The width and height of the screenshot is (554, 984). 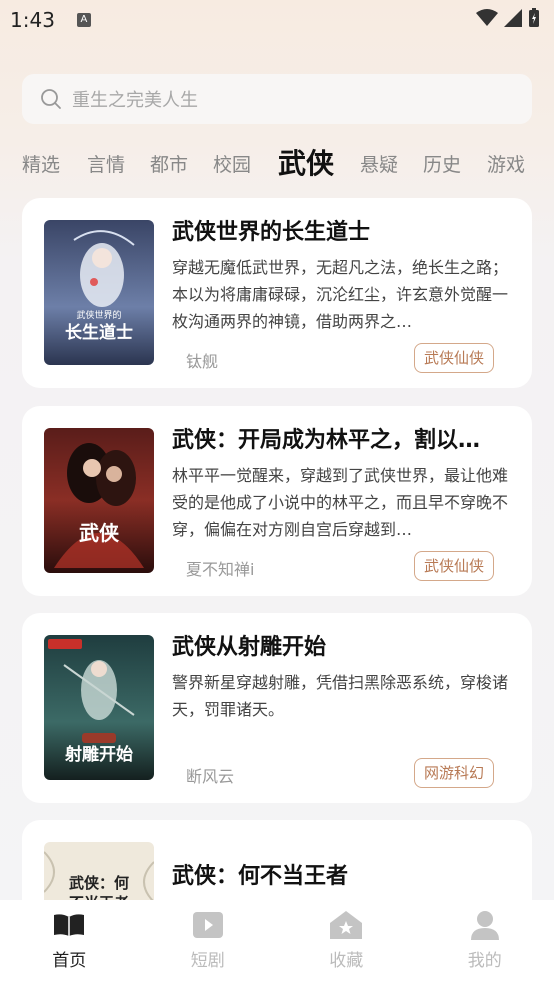 What do you see at coordinates (207, 961) in the screenshot?
I see `nav-label: 短剧` at bounding box center [207, 961].